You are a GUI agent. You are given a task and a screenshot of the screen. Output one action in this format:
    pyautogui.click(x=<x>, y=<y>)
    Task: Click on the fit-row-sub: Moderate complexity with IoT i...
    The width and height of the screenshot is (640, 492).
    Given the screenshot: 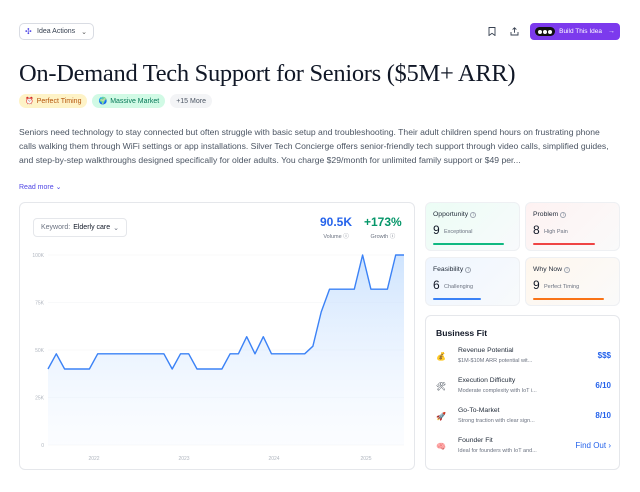 What is the action you would take?
    pyautogui.click(x=497, y=391)
    